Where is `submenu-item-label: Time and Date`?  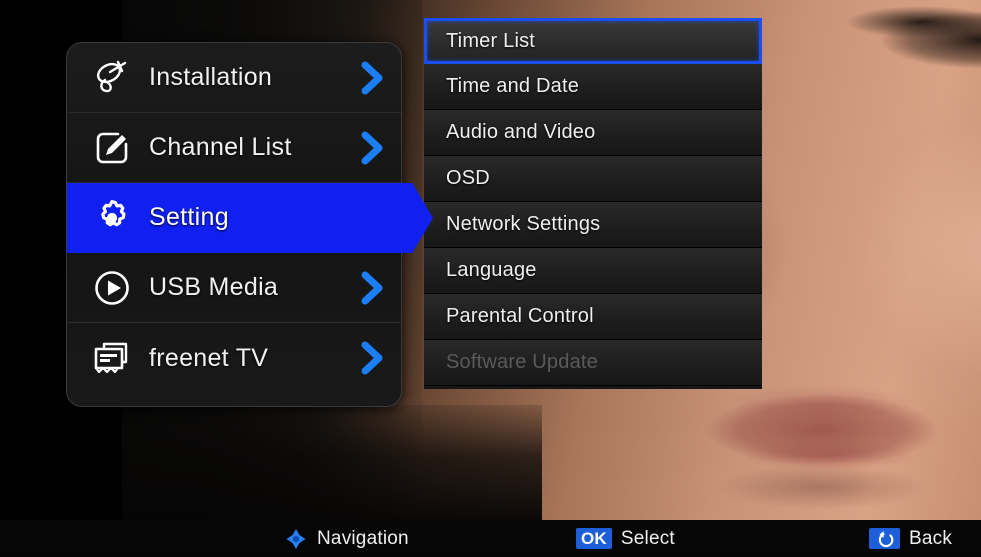 submenu-item-label: Time and Date is located at coordinates (513, 86).